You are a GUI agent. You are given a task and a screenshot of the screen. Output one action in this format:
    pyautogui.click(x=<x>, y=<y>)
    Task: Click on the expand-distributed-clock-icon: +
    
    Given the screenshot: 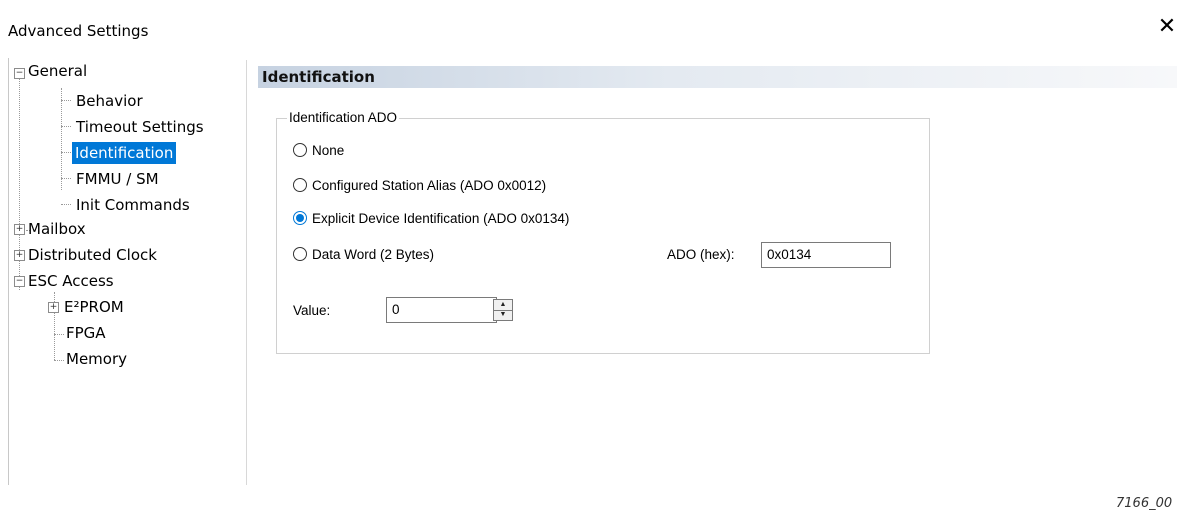 What is the action you would take?
    pyautogui.click(x=19, y=255)
    